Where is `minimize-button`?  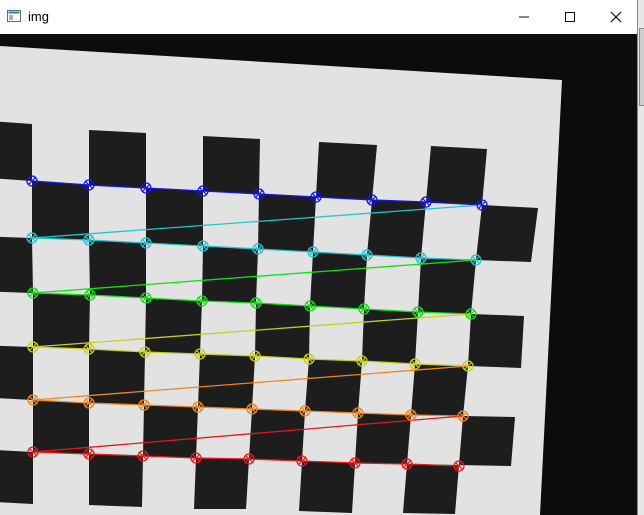 minimize-button is located at coordinates (524, 17).